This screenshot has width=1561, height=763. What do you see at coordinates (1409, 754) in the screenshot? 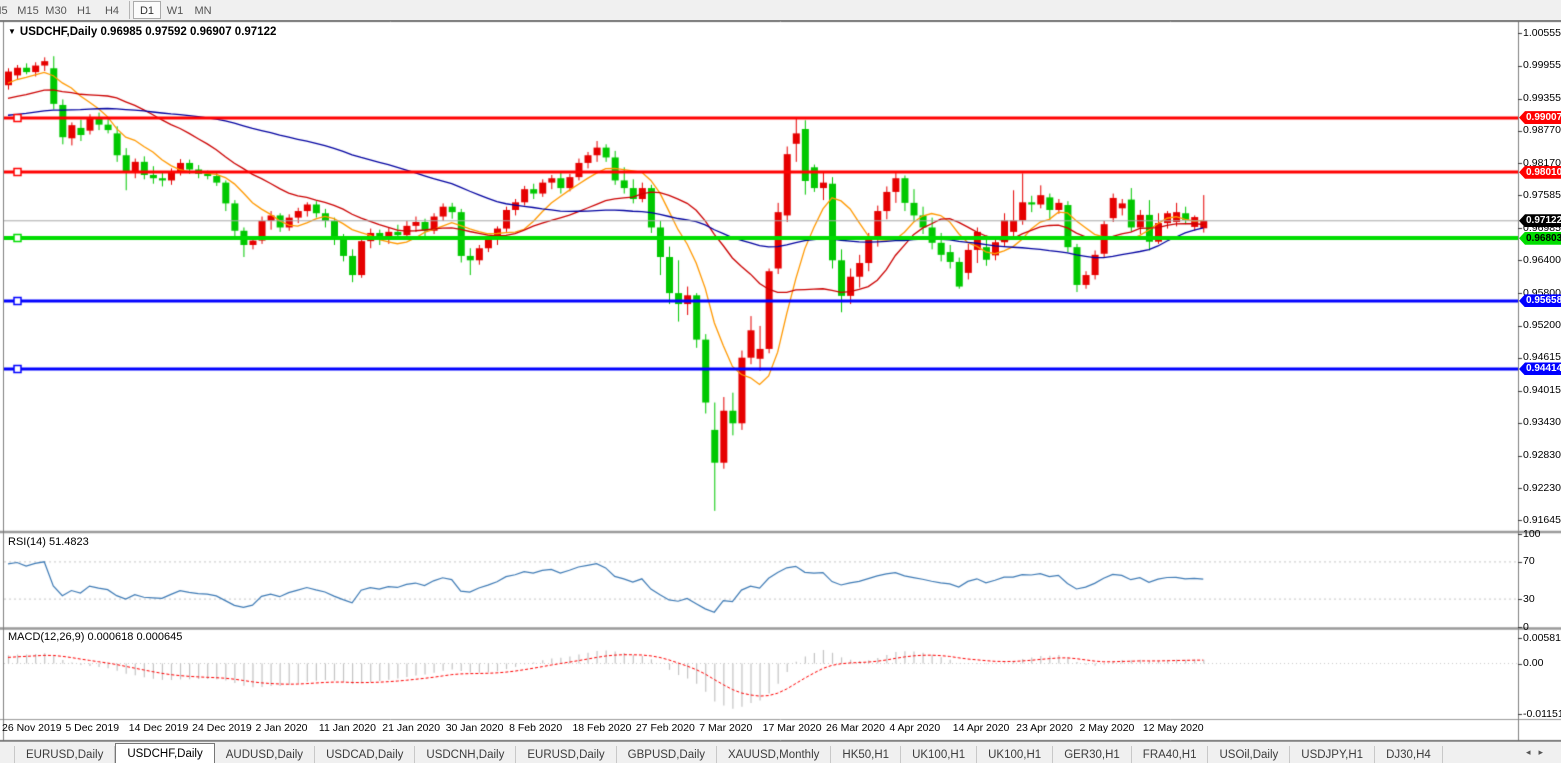
I see `chart-tab-dj30-h4: DJ30,H4` at bounding box center [1409, 754].